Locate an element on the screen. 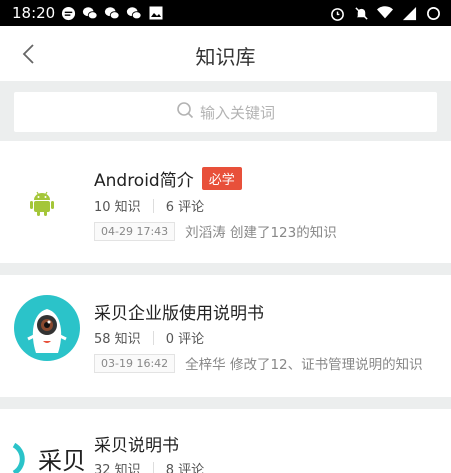  knowledge-count: 32 知识 is located at coordinates (117, 468).